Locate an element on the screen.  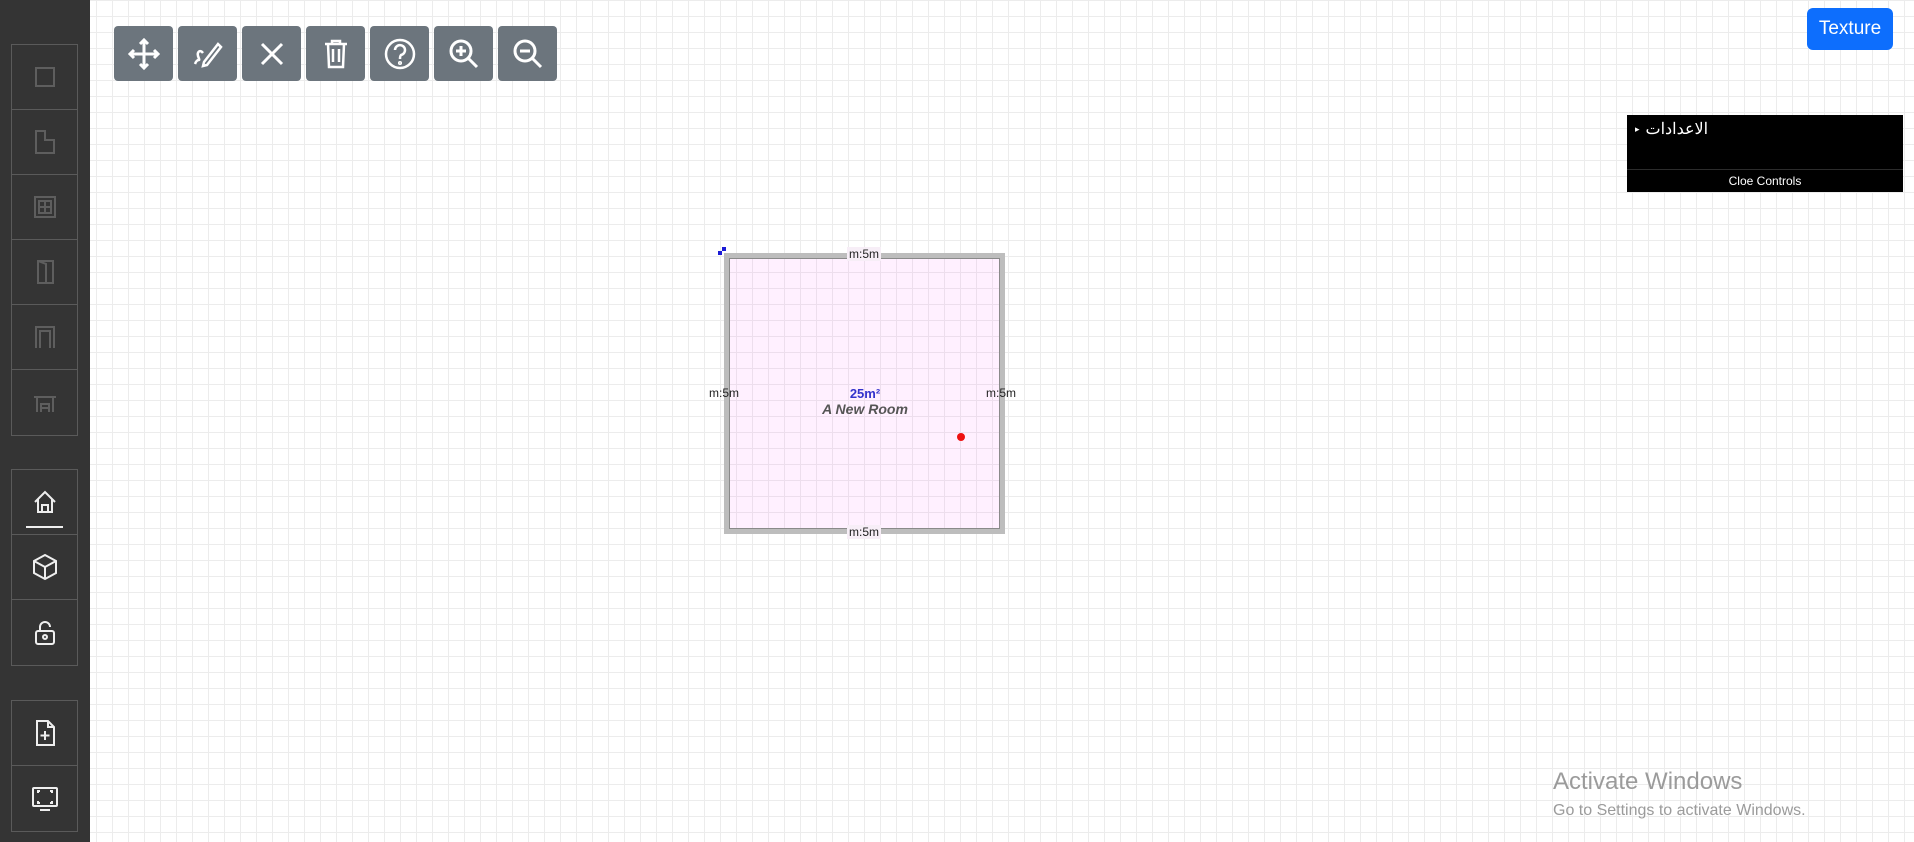
fullscreen-button is located at coordinates (44, 798).